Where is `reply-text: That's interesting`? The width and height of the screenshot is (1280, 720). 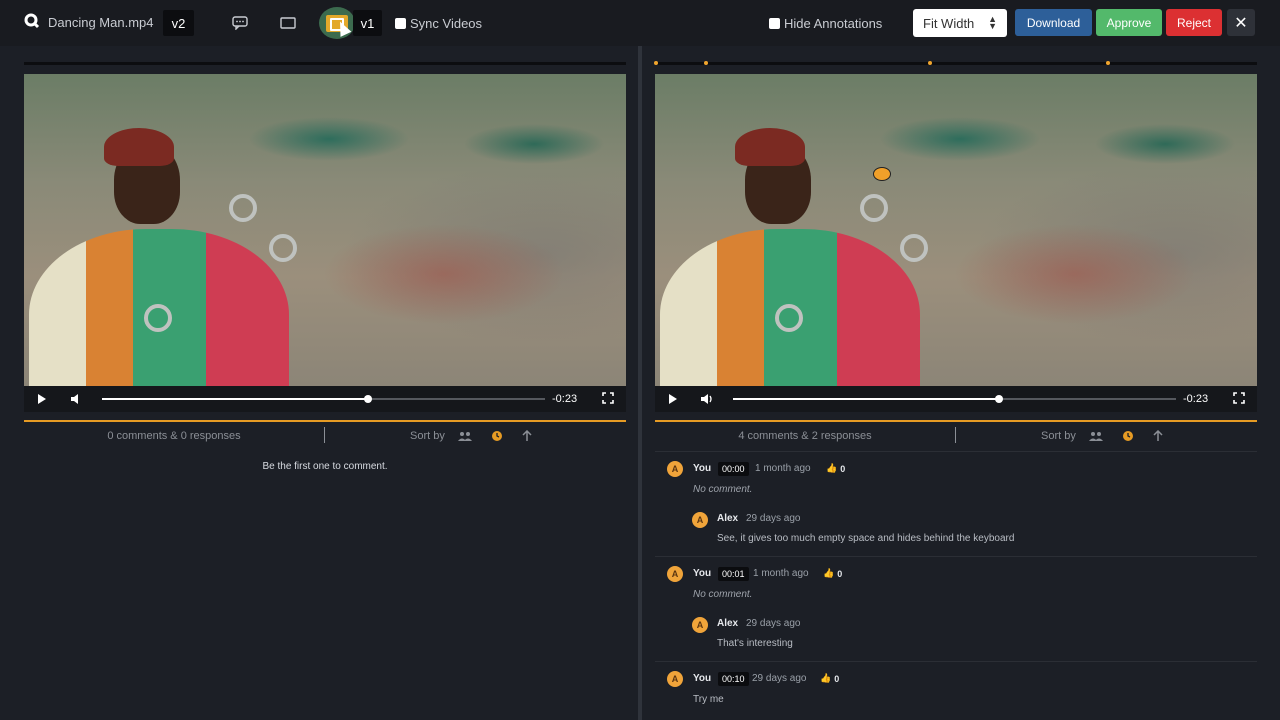
reply-text: That's interesting is located at coordinates (755, 643).